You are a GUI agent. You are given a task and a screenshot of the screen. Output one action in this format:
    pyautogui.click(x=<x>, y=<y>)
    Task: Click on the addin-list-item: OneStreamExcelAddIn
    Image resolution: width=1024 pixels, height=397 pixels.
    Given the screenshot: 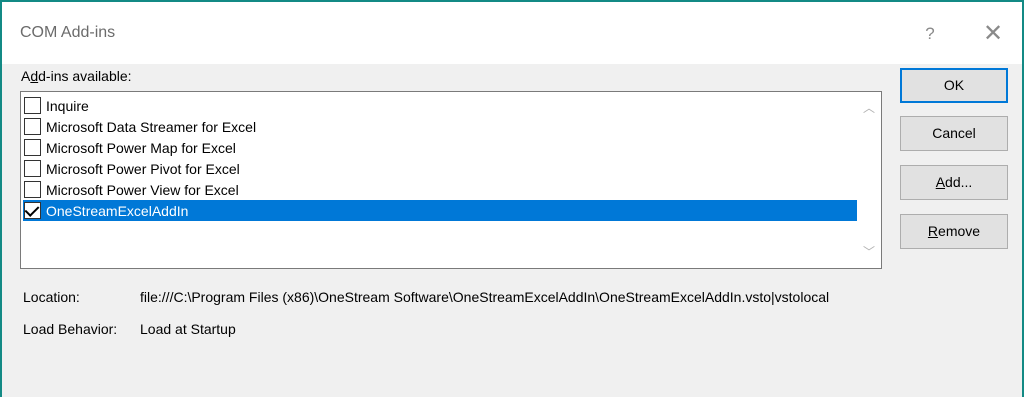 What is the action you would take?
    pyautogui.click(x=440, y=210)
    